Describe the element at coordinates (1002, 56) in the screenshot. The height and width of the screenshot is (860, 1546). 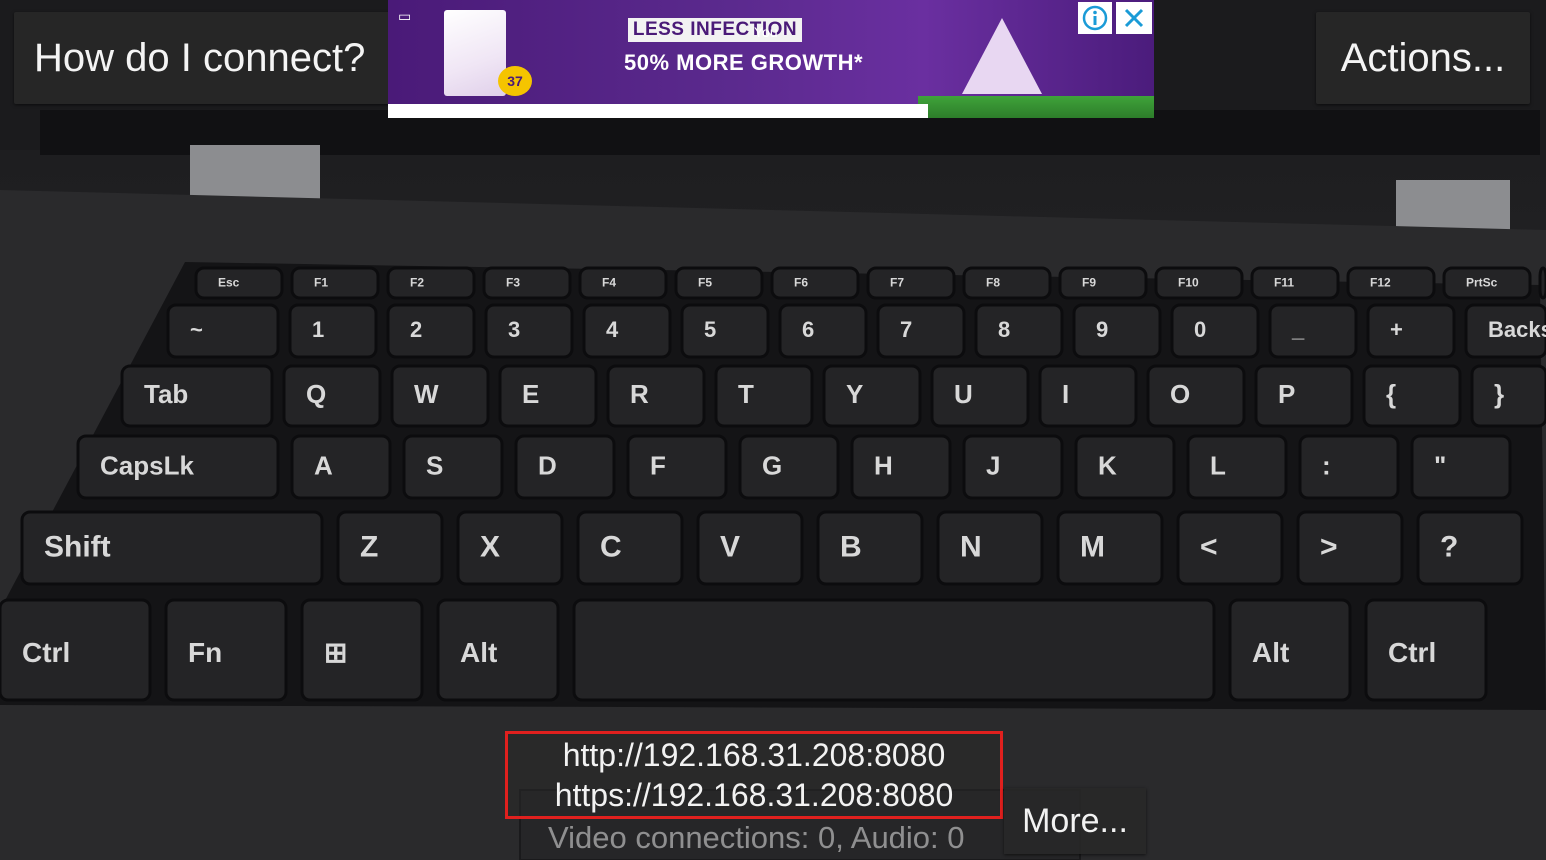
I see `ad-graphic` at that location.